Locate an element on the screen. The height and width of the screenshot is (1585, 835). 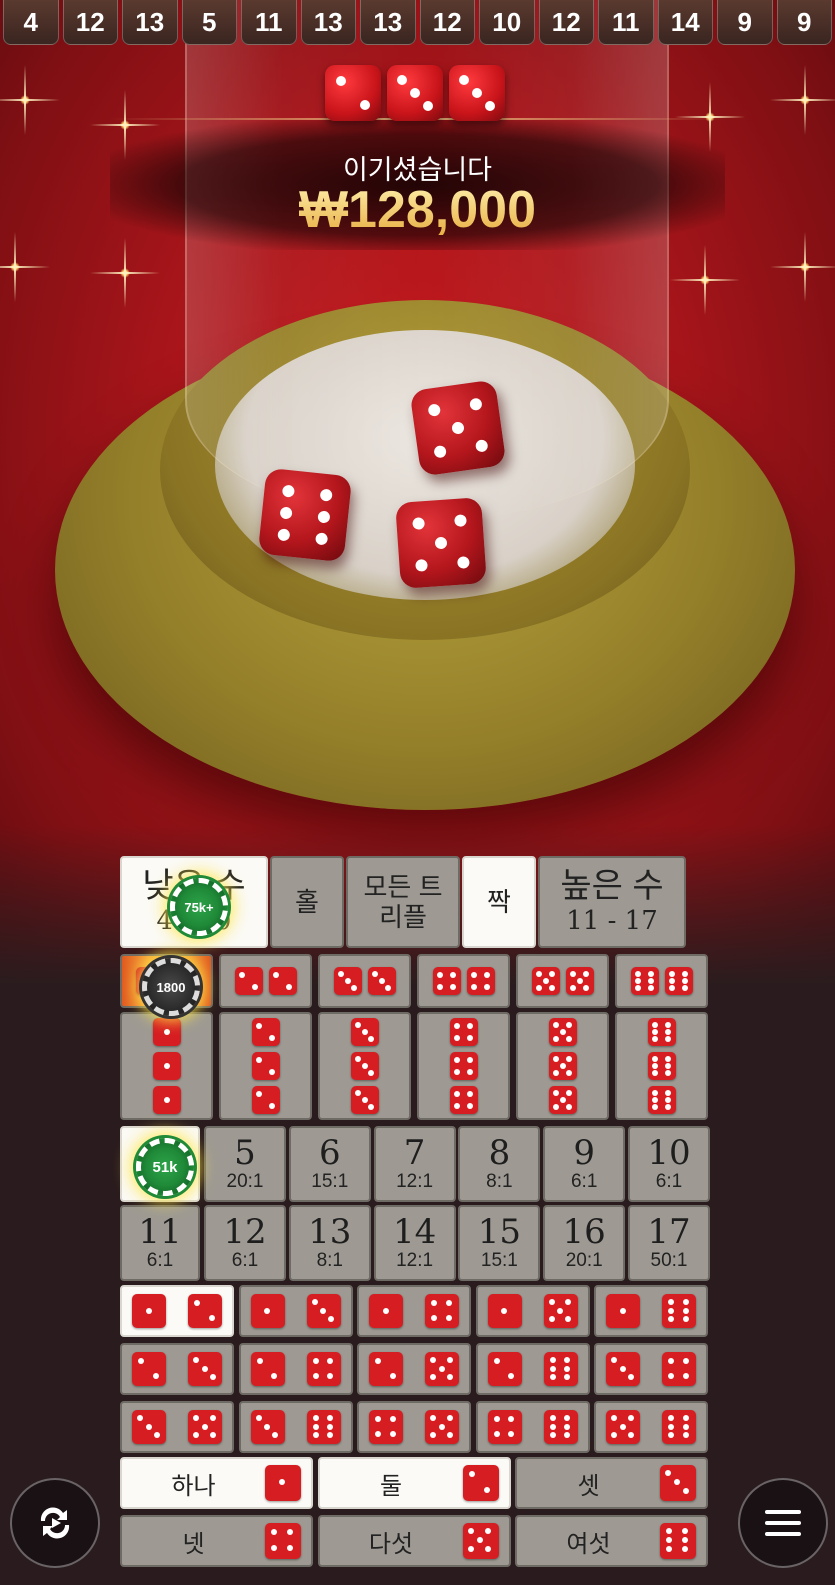
bet-single-5: 다섯 is located at coordinates (414, 1541).